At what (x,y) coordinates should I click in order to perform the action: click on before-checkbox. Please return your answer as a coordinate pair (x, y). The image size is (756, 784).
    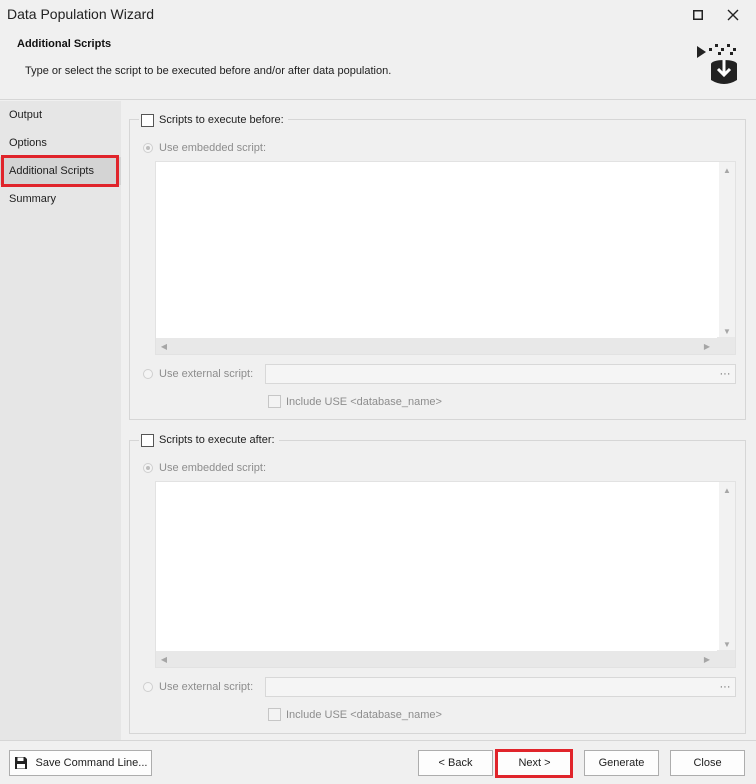
    Looking at the image, I should click on (147, 120).